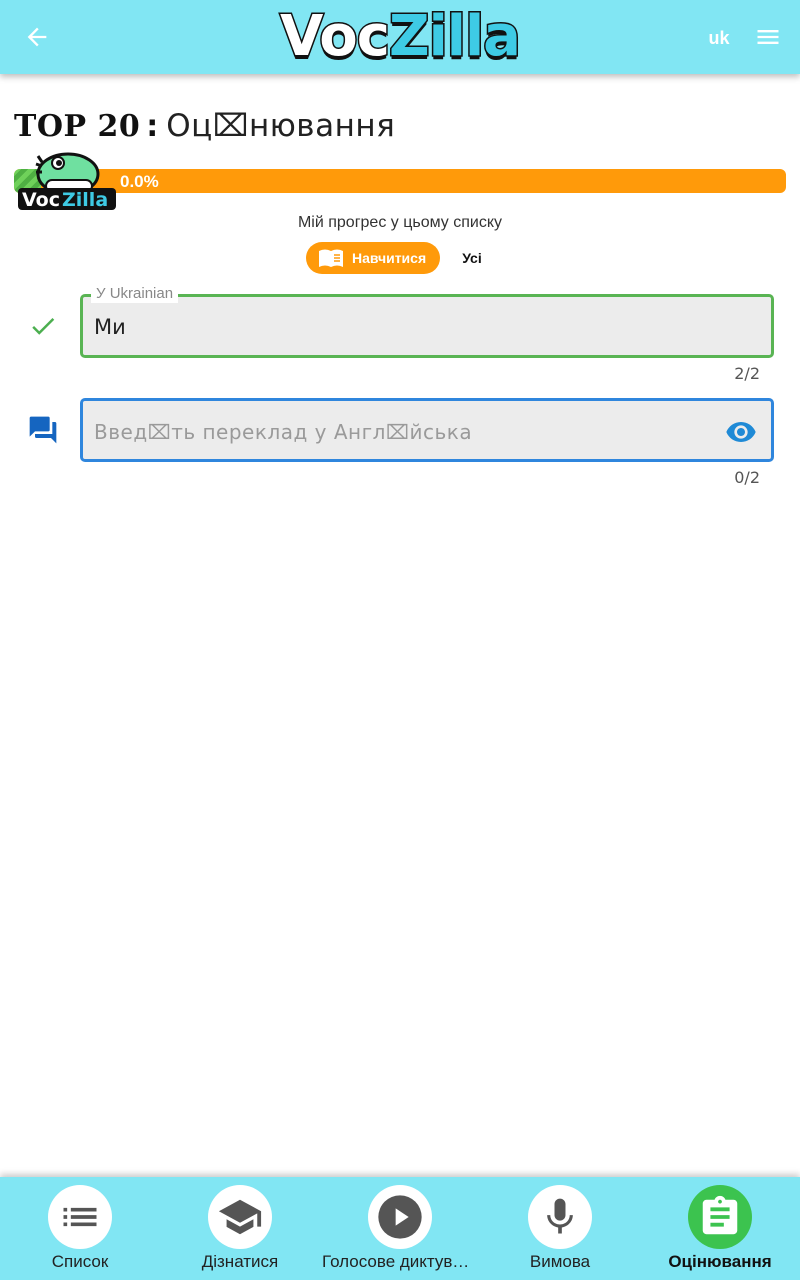 The image size is (800, 1280). I want to click on source-word-field: У Ukrainian Ми, so click(427, 321).